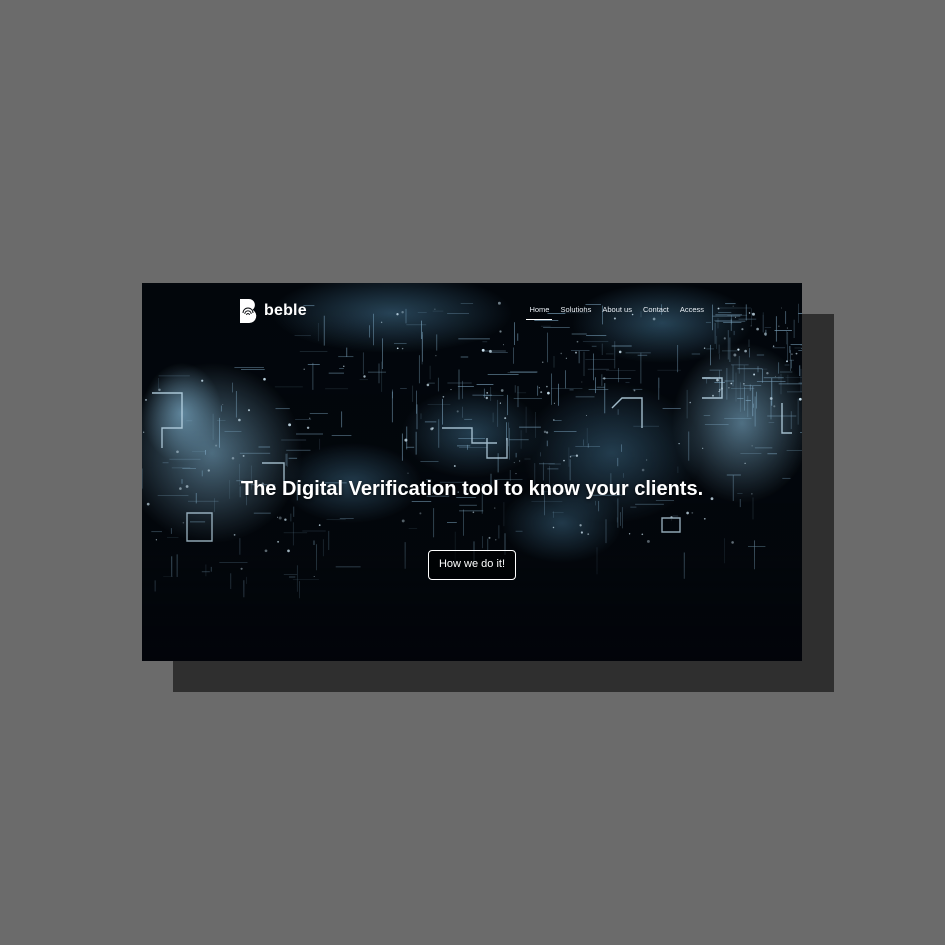 The image size is (945, 945). I want to click on b-fingerprint-logo-icon, so click(249, 311).